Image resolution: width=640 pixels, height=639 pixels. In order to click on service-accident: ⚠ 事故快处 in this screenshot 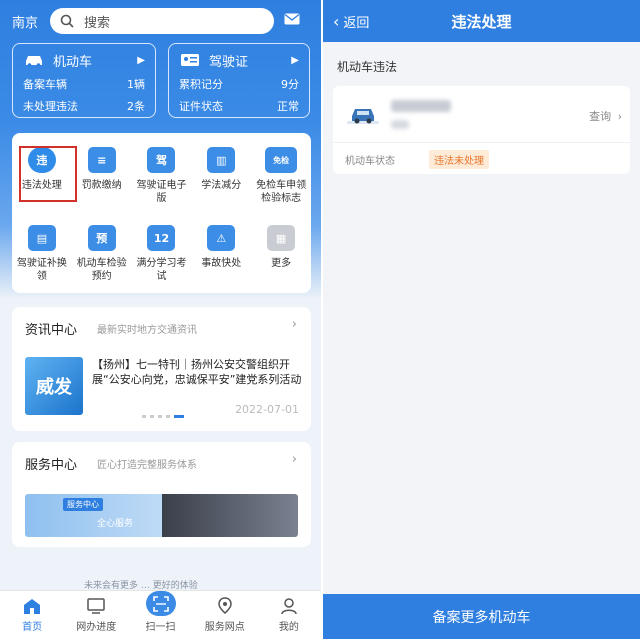, I will do `click(221, 250)`.